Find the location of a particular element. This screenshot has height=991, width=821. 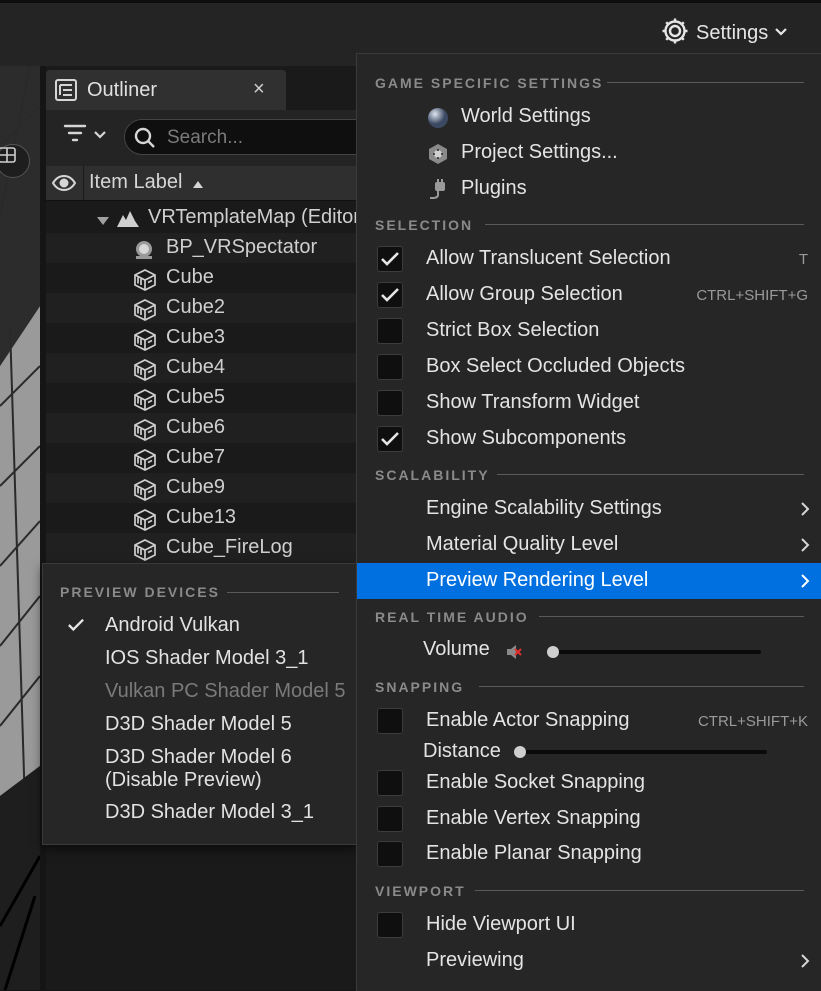

previewing-item: Previewing is located at coordinates (589, 961).